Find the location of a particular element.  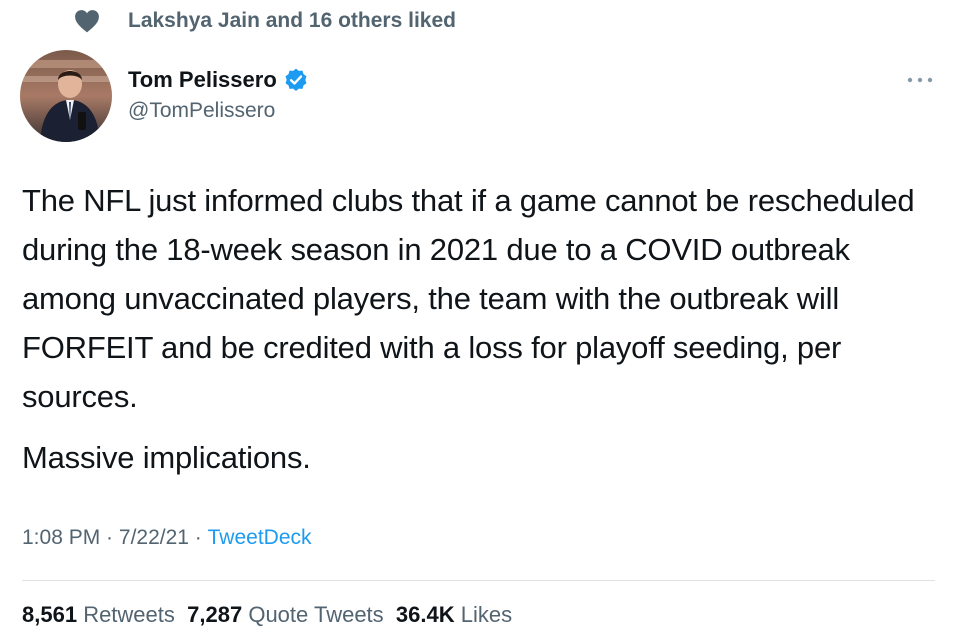

social-context: Lakshya Jain and 16 others liked is located at coordinates (265, 21).